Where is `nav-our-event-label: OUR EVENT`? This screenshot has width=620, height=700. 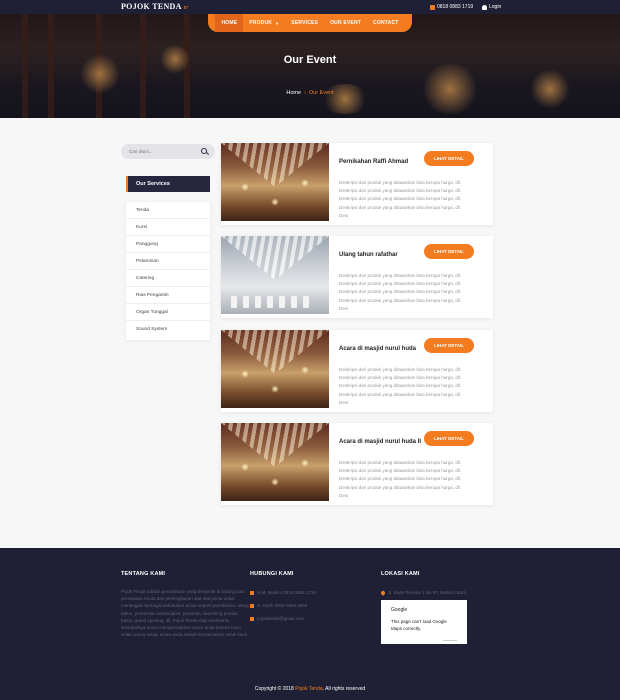 nav-our-event-label: OUR EVENT is located at coordinates (346, 23).